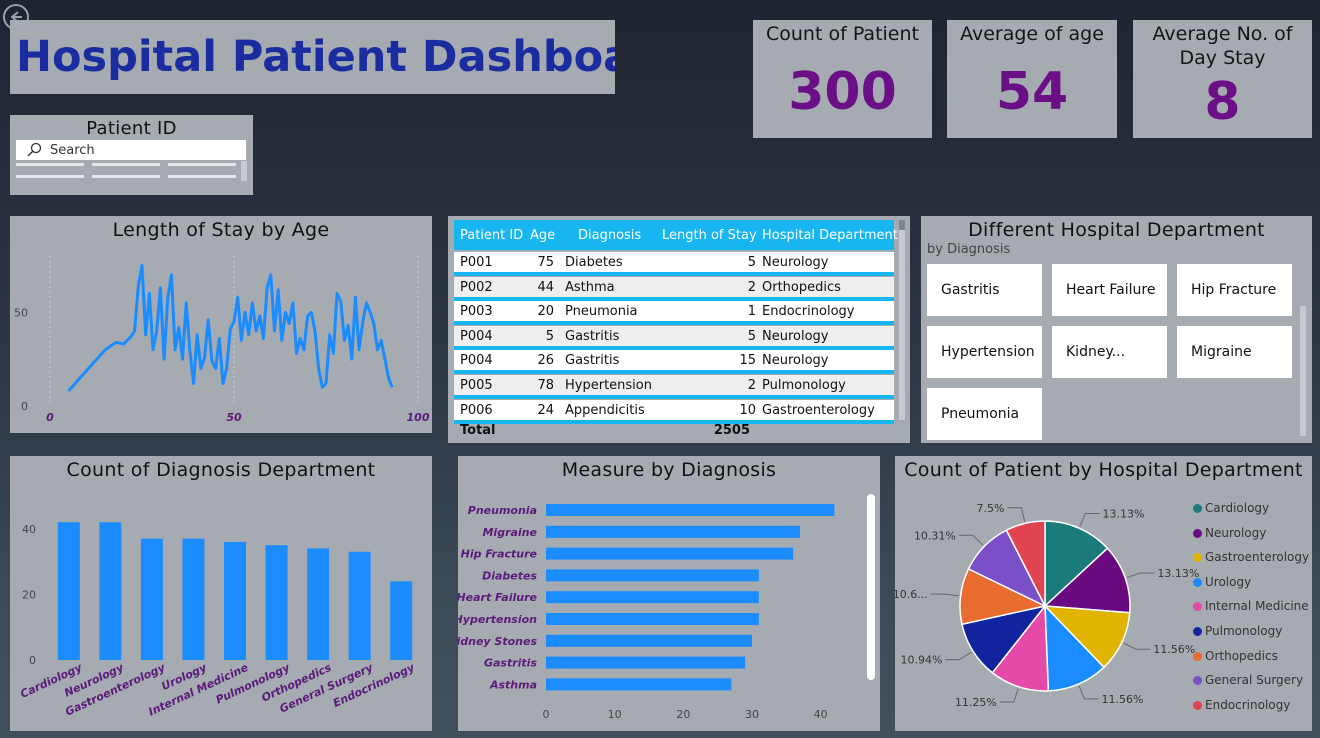 Image resolution: width=1320 pixels, height=738 pixels. What do you see at coordinates (935, 535) in the screenshot?
I see `data-label: 10.31%` at bounding box center [935, 535].